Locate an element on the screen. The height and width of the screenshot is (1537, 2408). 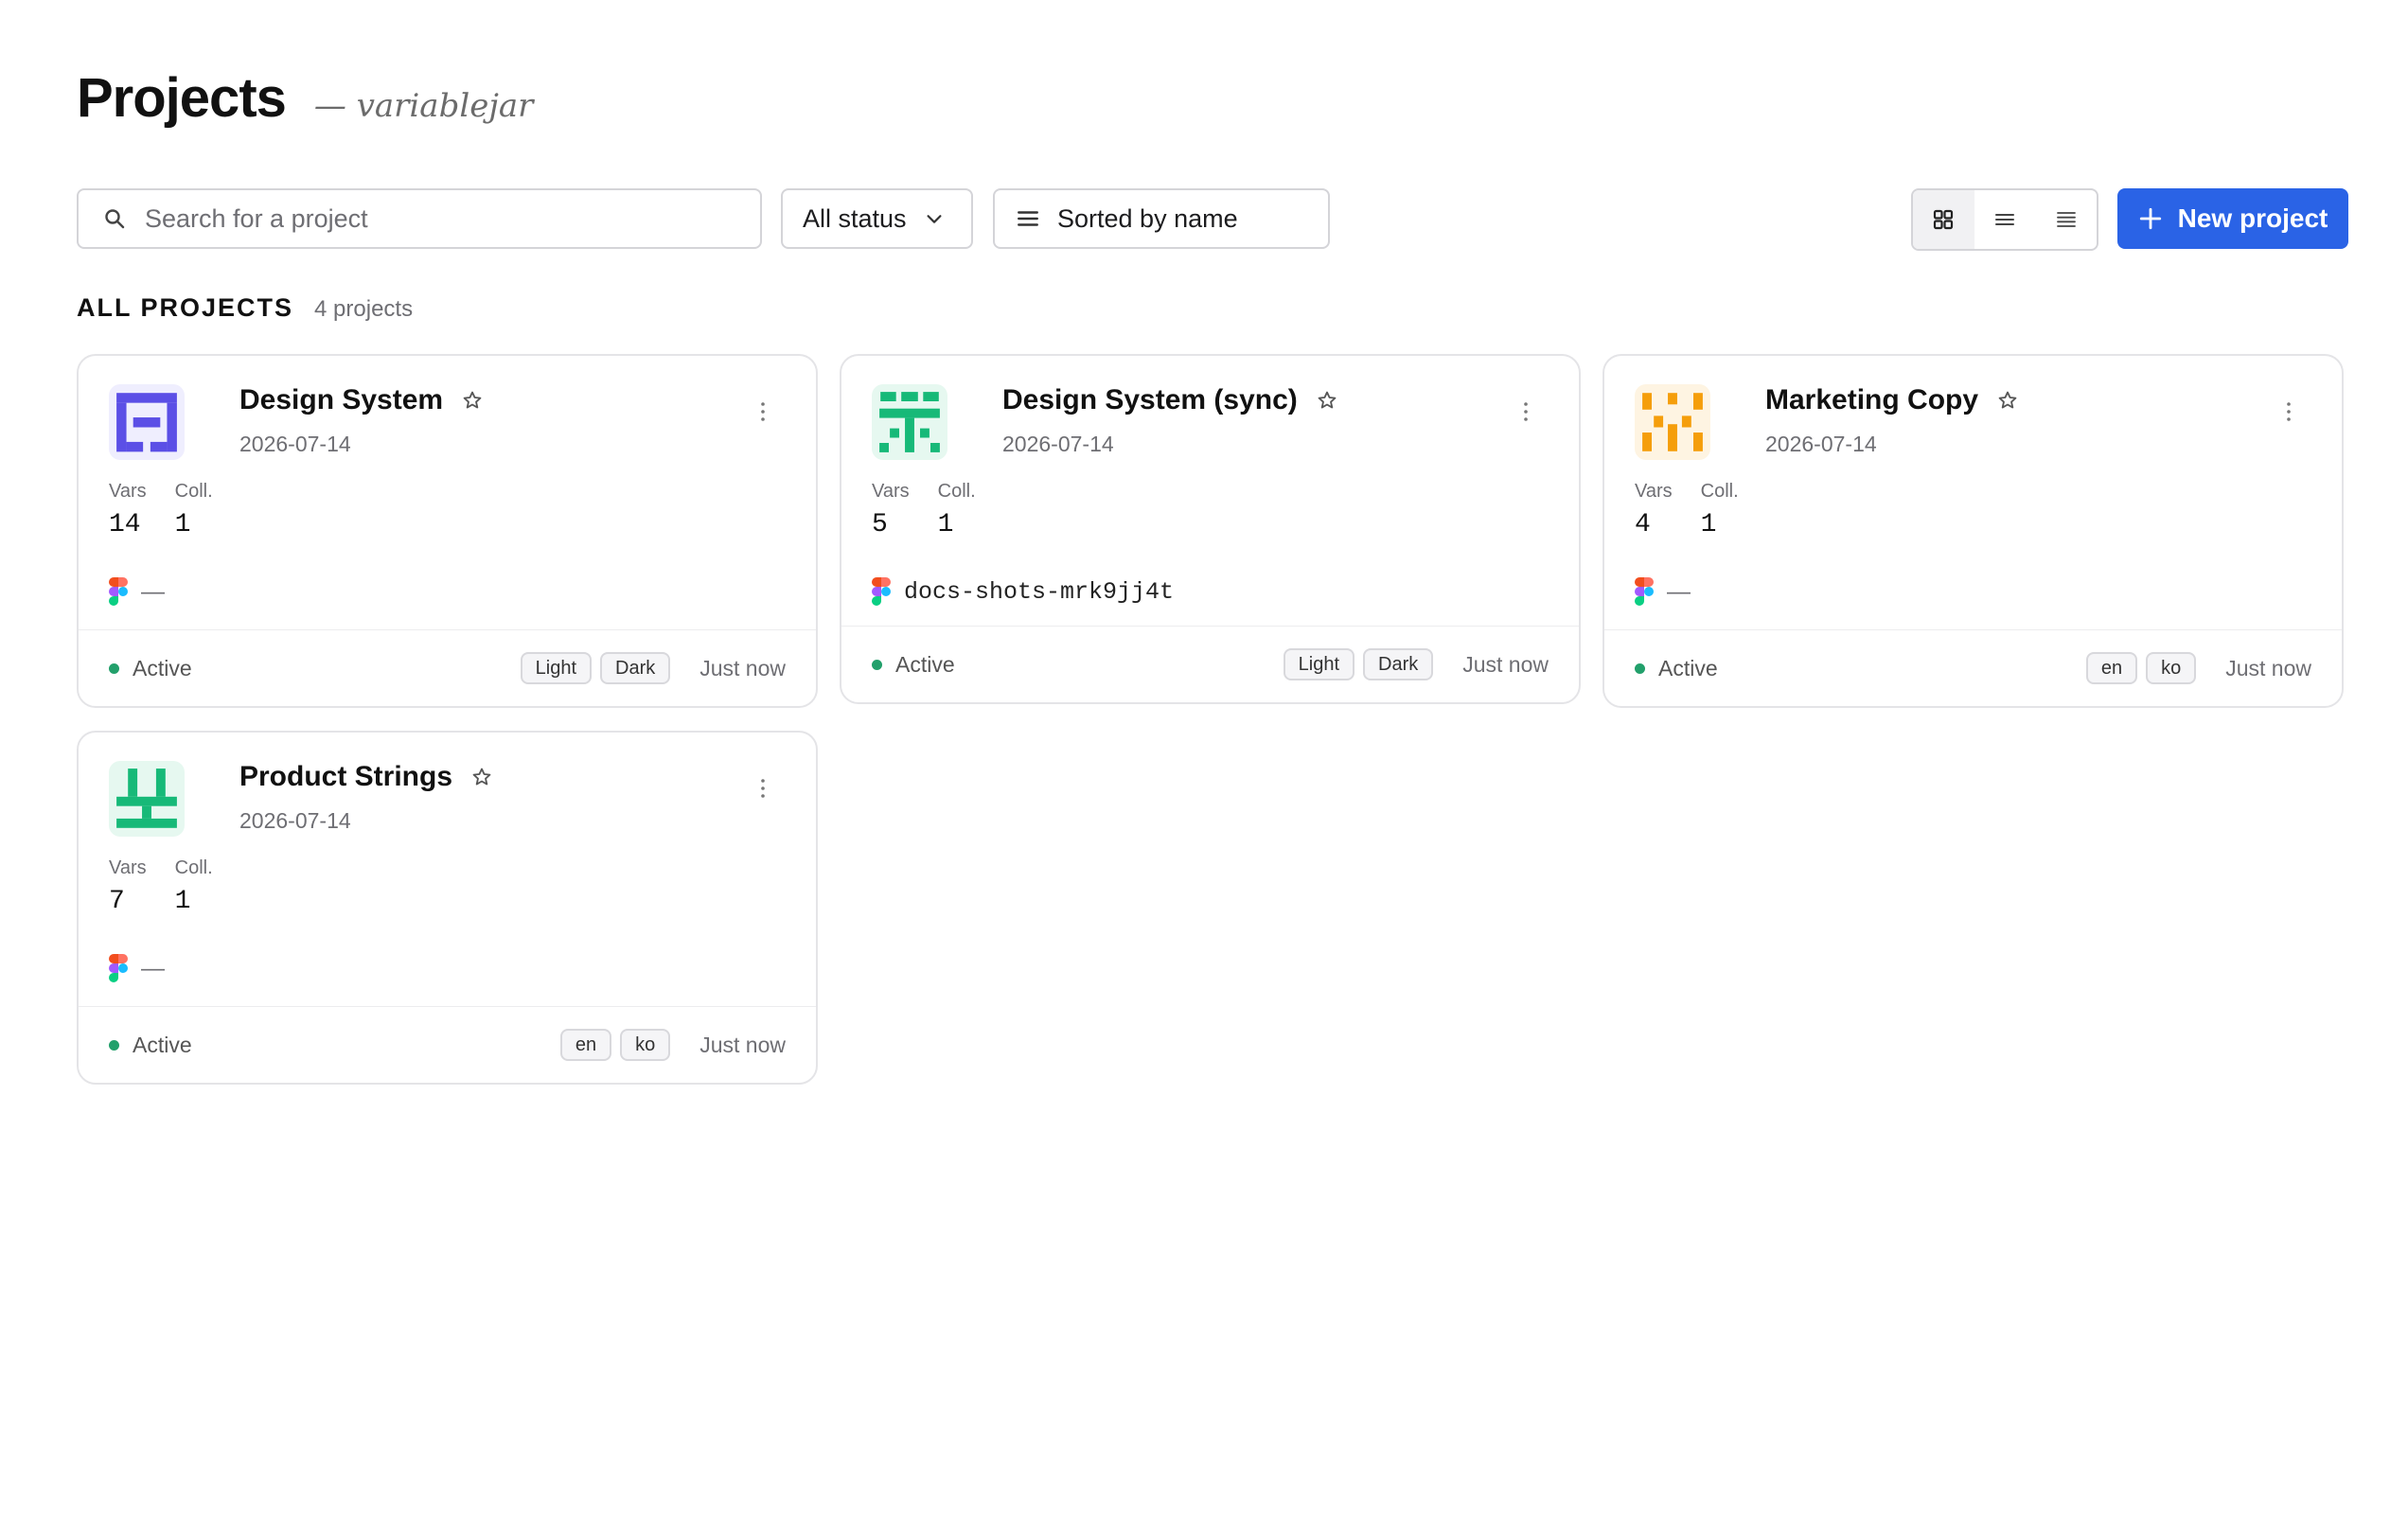
compact-view-button is located at coordinates (2066, 219).